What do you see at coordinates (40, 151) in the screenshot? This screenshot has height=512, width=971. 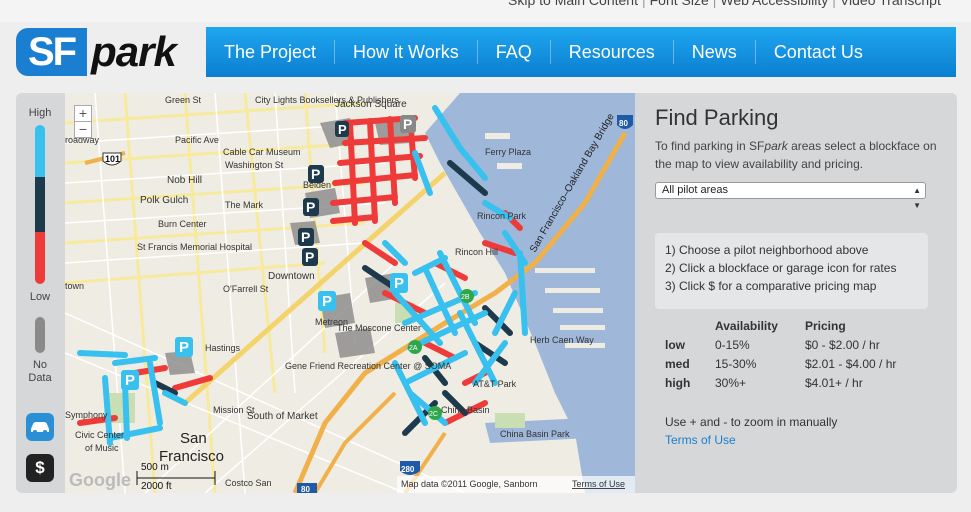 I see `legend-high-bar` at bounding box center [40, 151].